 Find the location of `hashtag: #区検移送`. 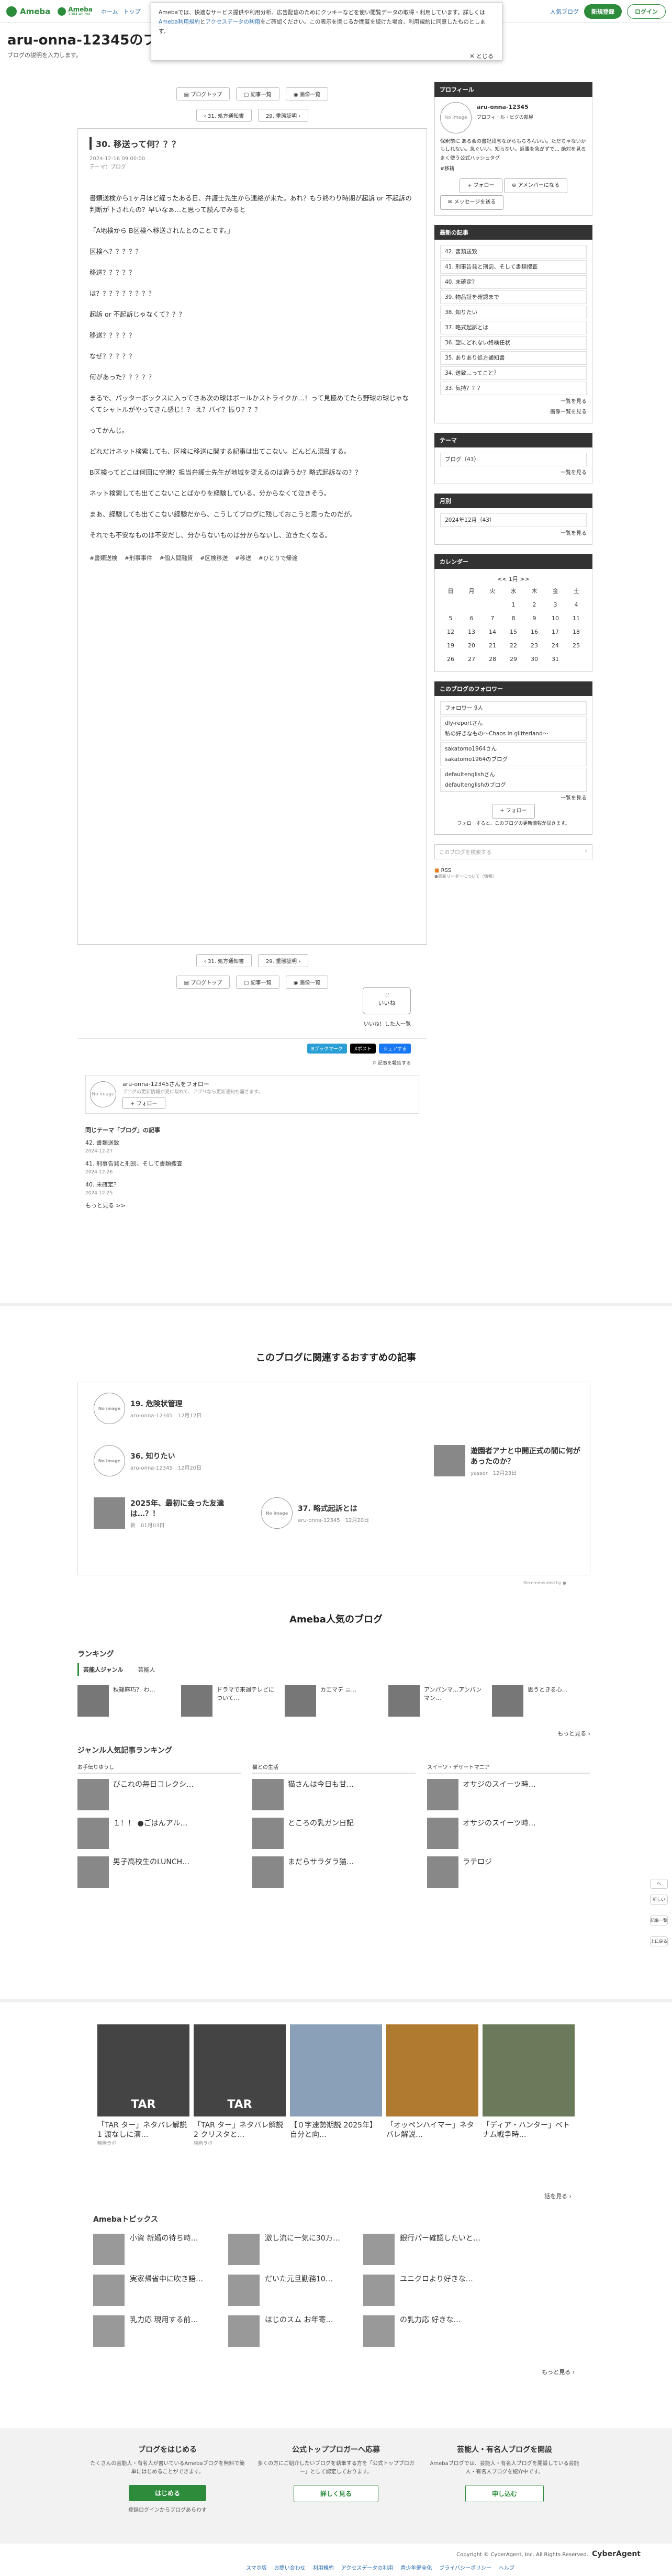

hashtag: #区検移送 is located at coordinates (214, 558).